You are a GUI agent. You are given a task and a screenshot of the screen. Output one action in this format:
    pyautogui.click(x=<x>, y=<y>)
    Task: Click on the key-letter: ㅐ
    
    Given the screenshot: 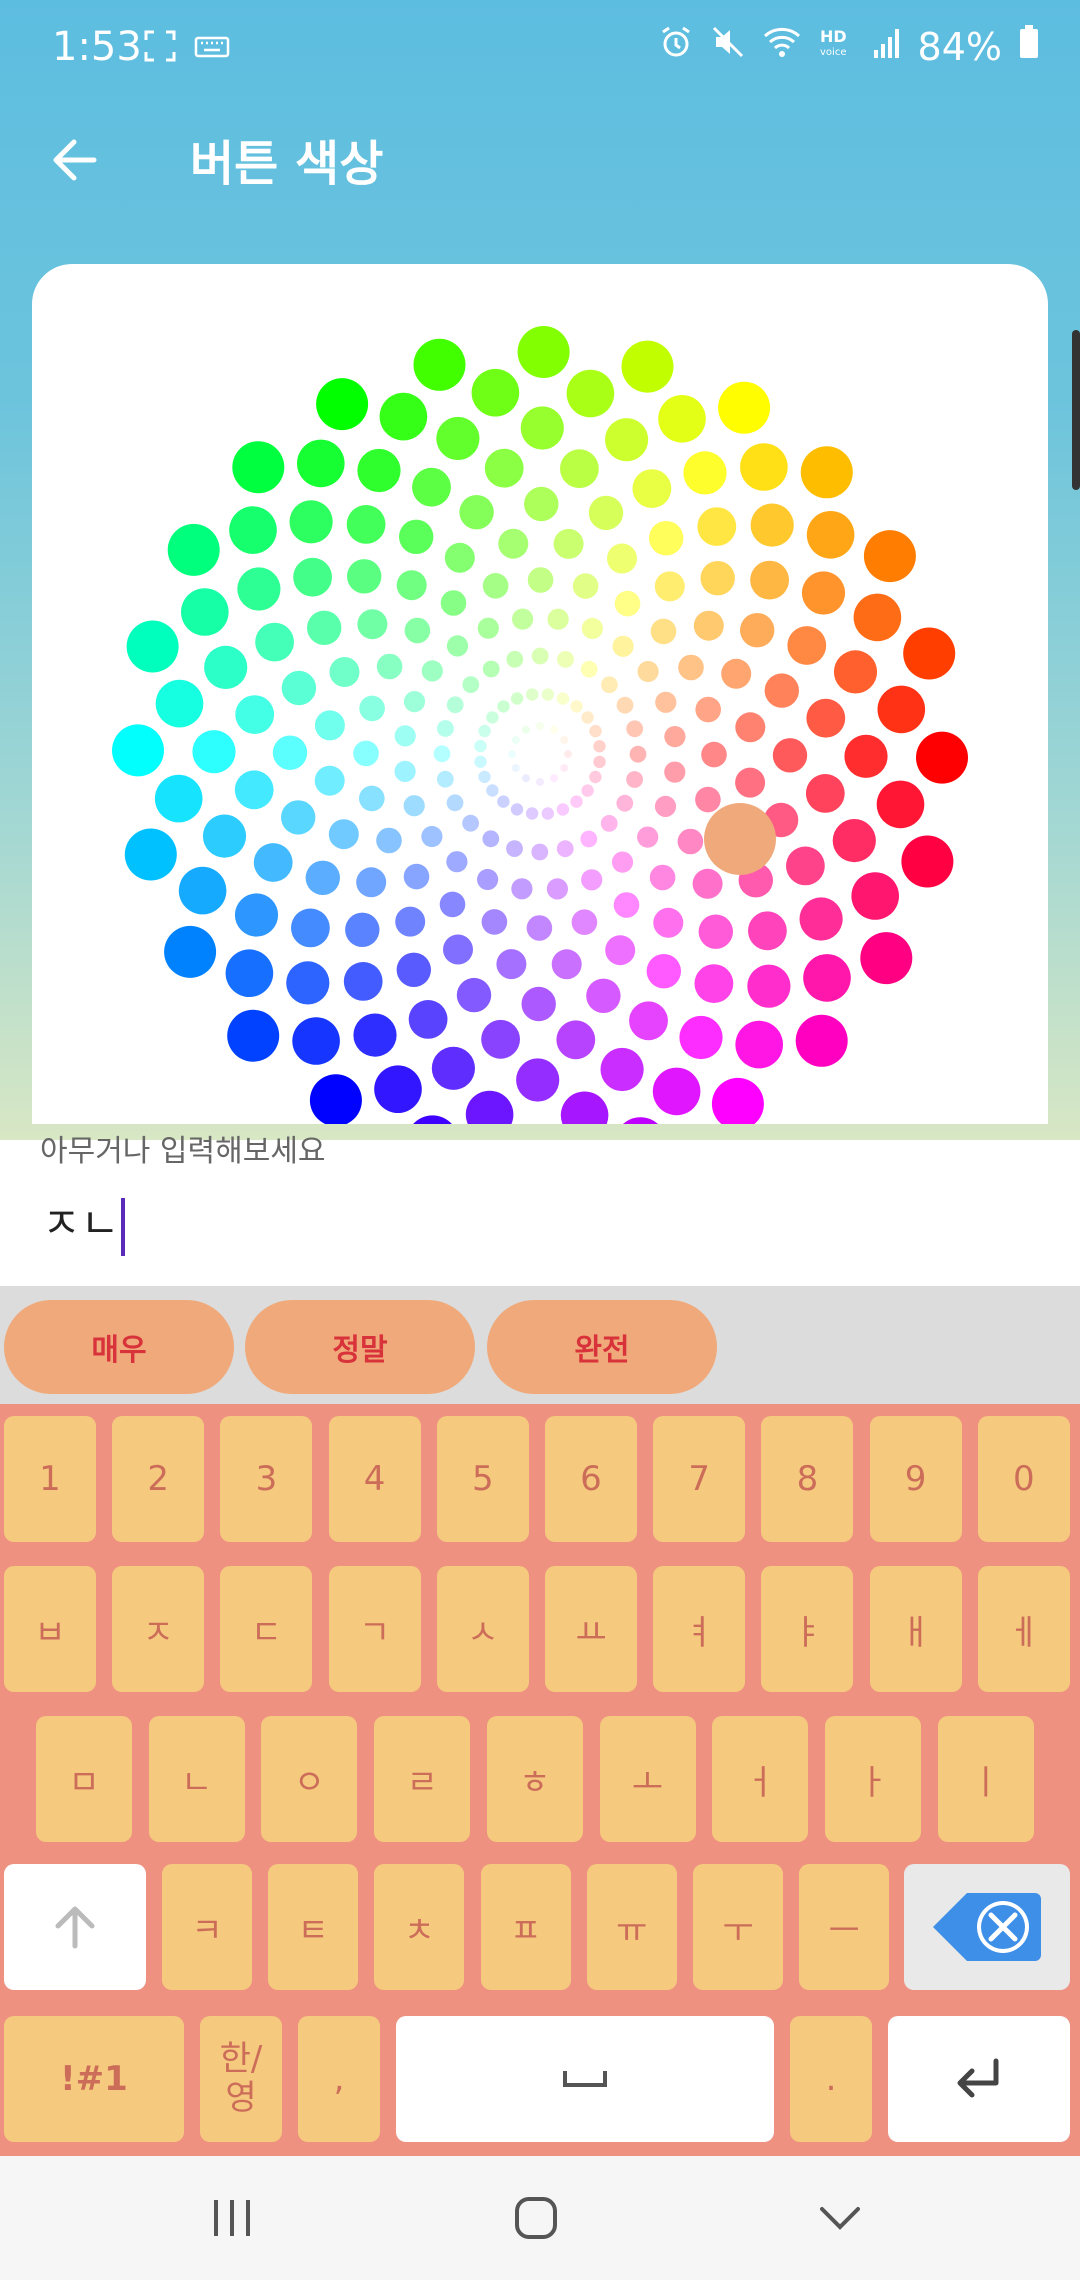 What is the action you would take?
    pyautogui.click(x=915, y=1629)
    